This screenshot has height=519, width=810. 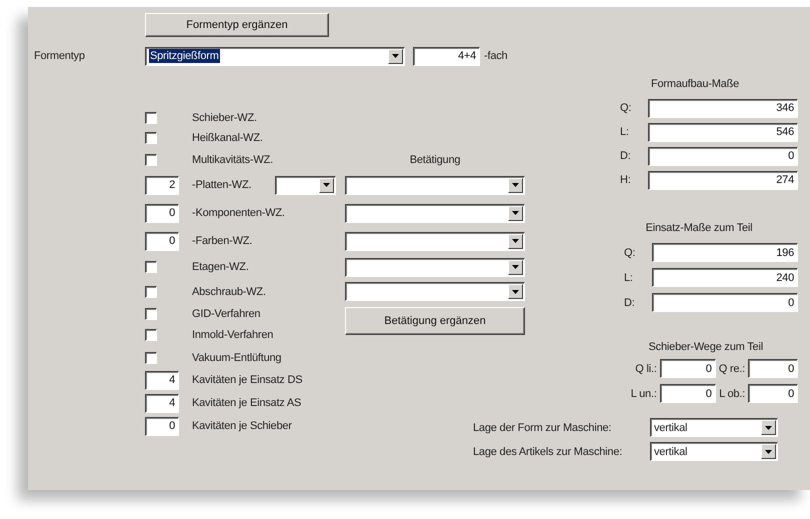 What do you see at coordinates (275, 56) in the screenshot?
I see `dropdown: Spritzgießform` at bounding box center [275, 56].